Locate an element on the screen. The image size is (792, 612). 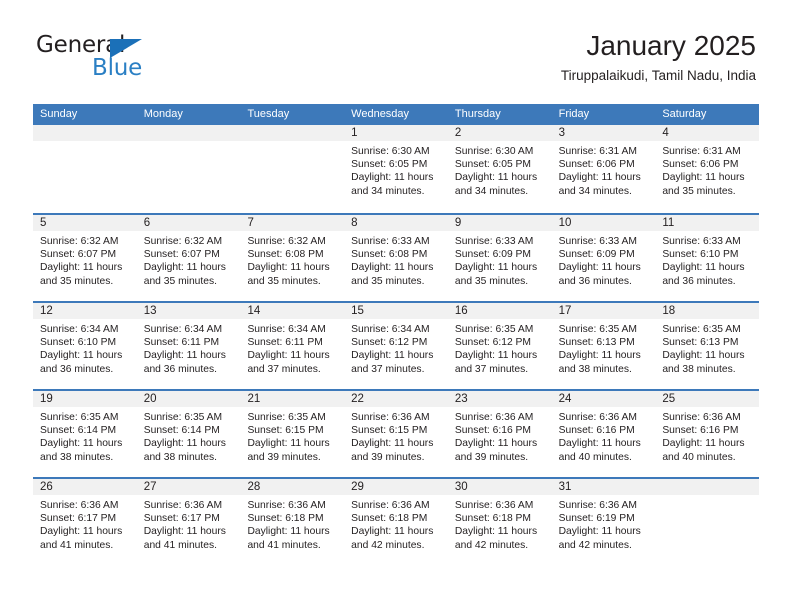
day-number: 31 is located at coordinates (565, 487).